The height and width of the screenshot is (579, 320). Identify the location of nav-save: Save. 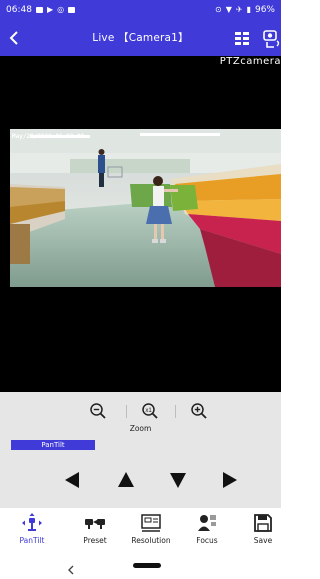
(263, 532).